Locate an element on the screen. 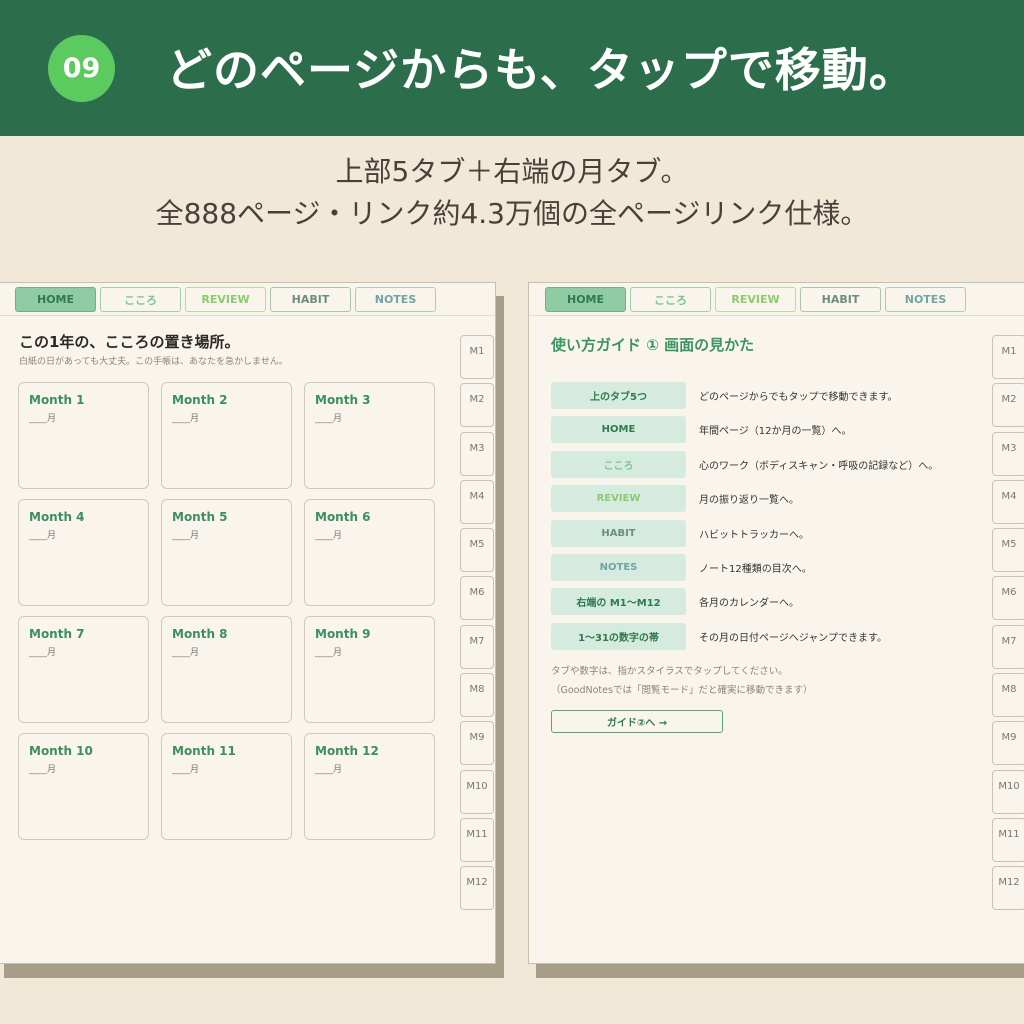 The width and height of the screenshot is (1024, 1024). month-card-12: Month 12 ____月 is located at coordinates (369, 786).